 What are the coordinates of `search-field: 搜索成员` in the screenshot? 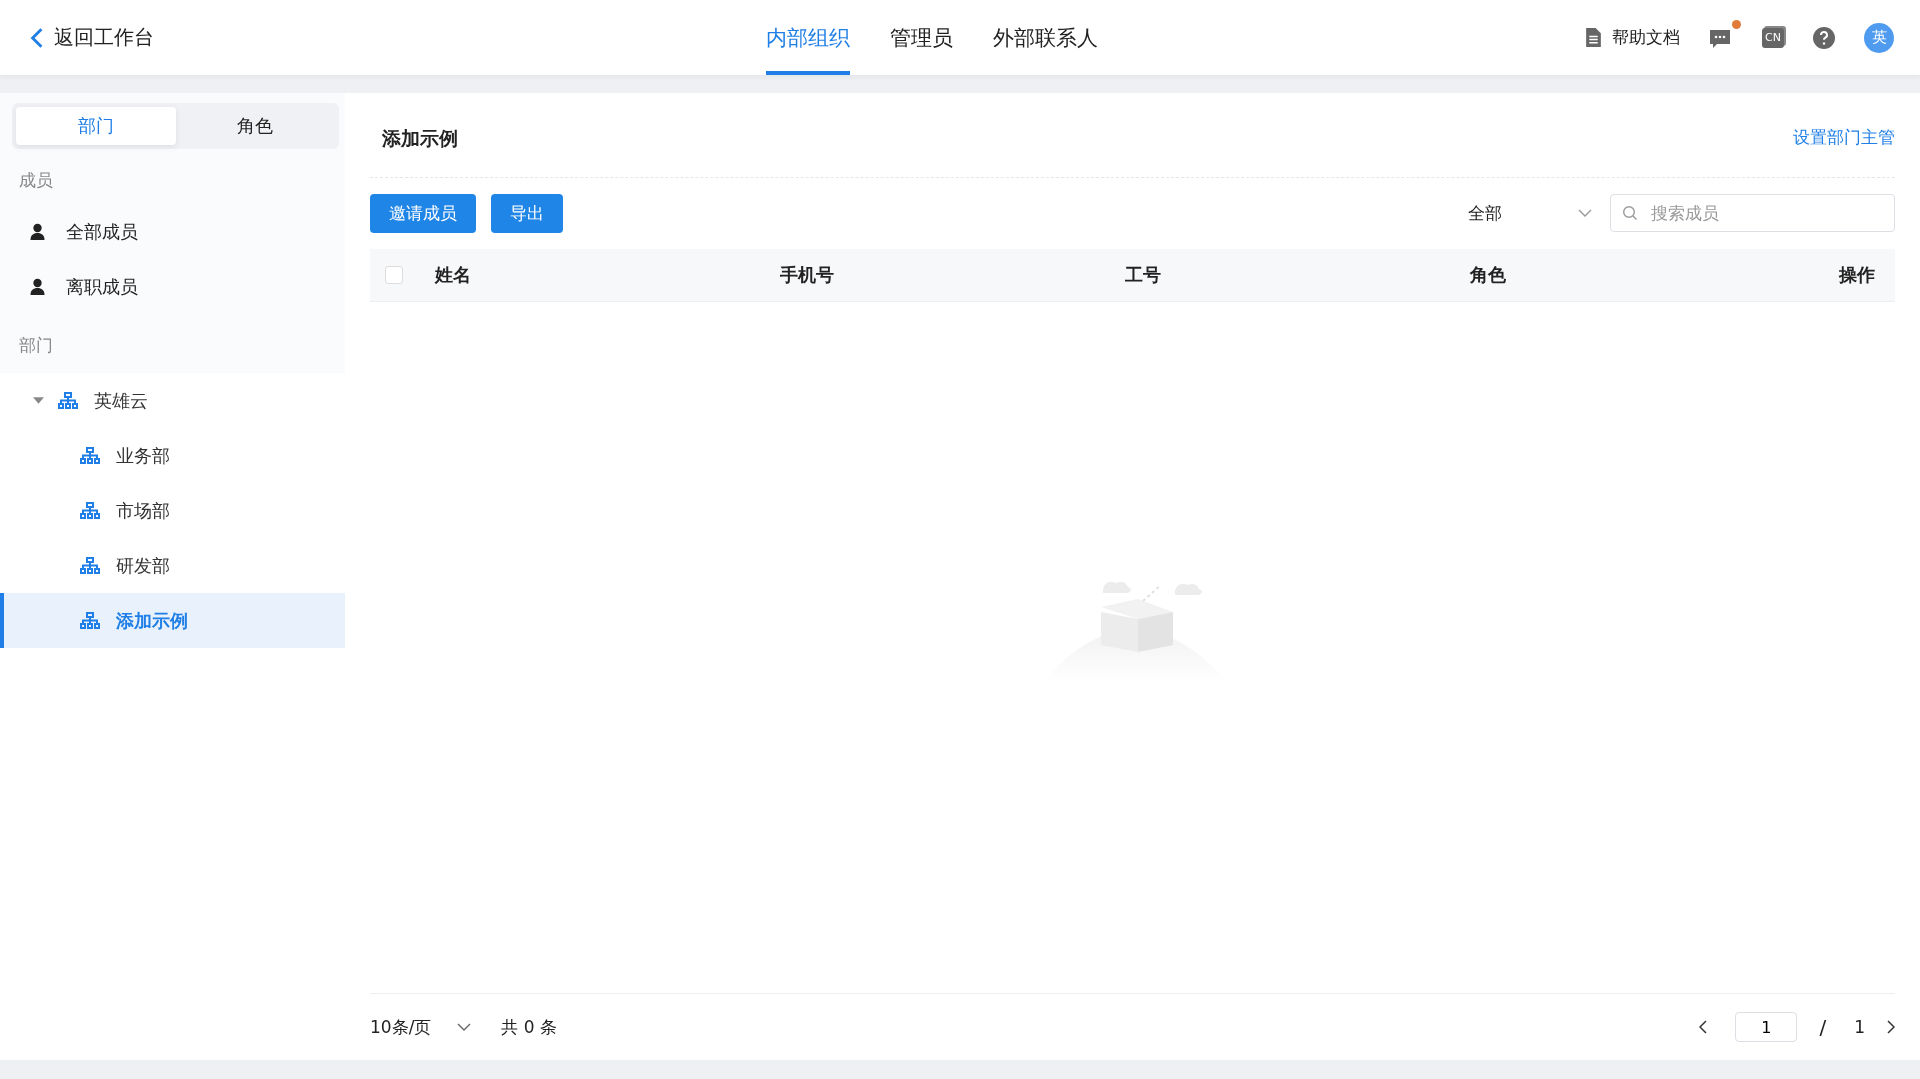 It's located at (1752, 213).